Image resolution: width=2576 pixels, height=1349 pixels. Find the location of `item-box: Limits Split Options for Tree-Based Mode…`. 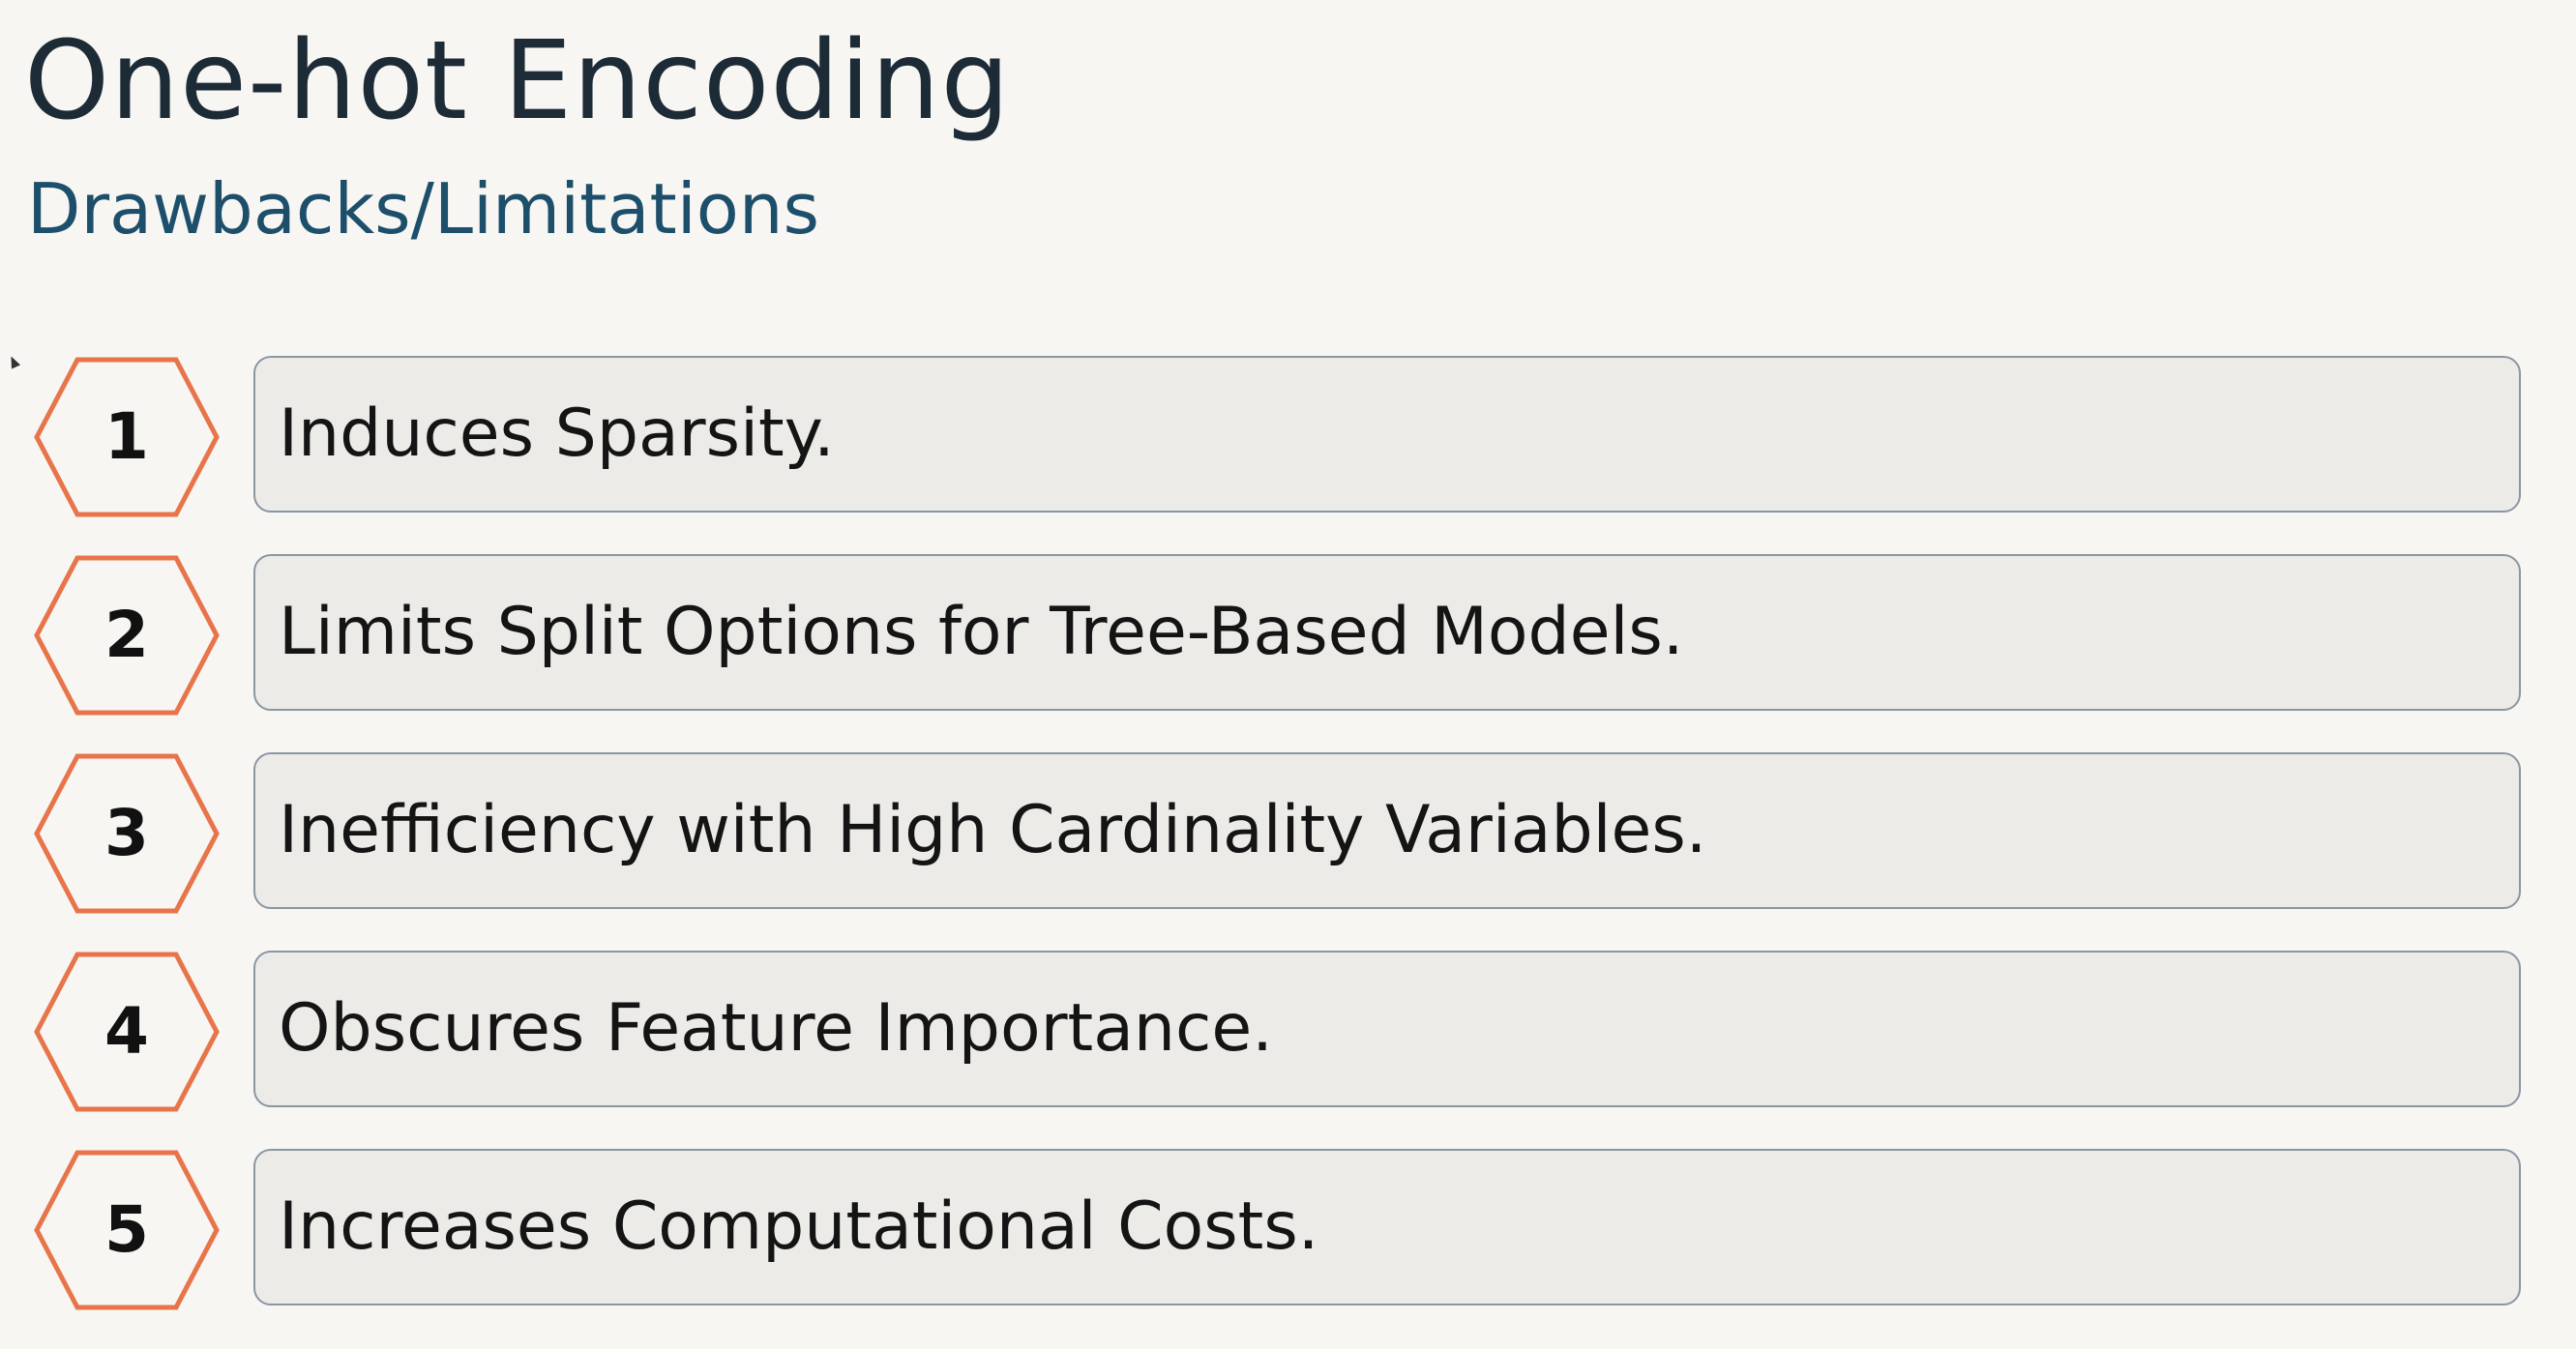

item-box: Limits Split Options for Tree-Based Mode… is located at coordinates (1387, 632).